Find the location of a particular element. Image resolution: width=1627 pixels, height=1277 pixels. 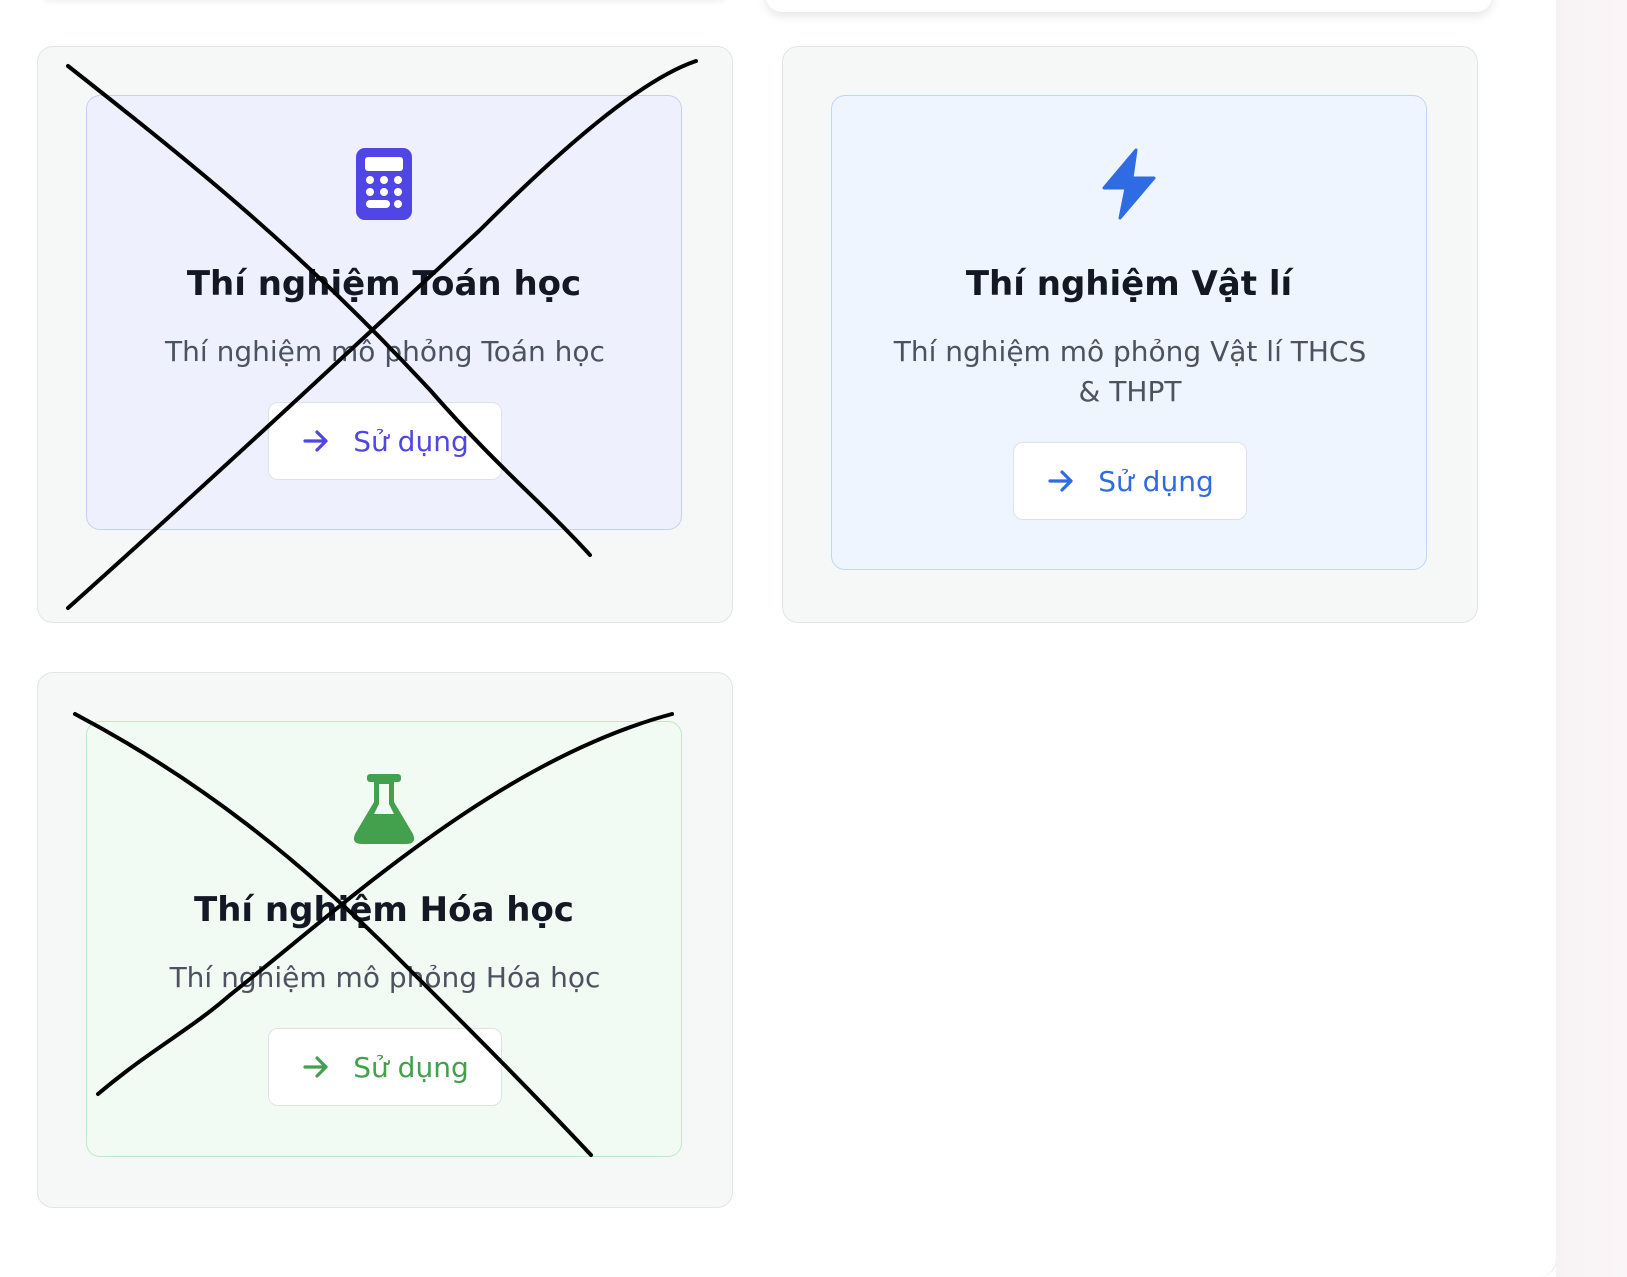

card-description: Thí nghiệm mô phỏng Toán học is located at coordinates (385, 351).